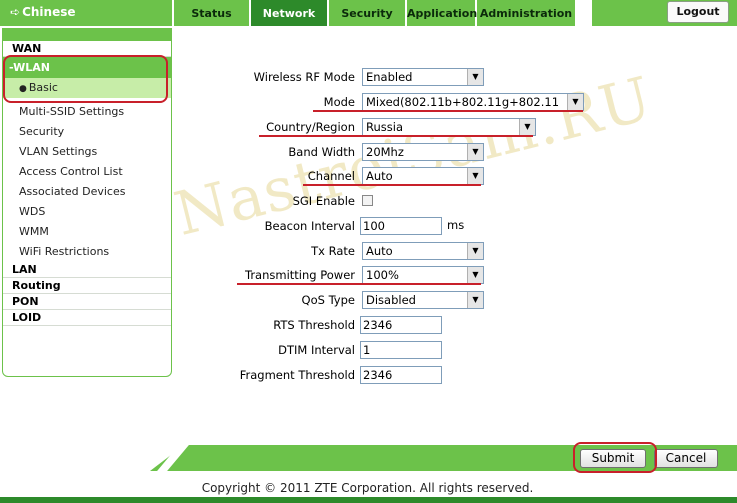 The width and height of the screenshot is (737, 503). What do you see at coordinates (87, 232) in the screenshot?
I see `sidebar-item-wmm: WMM` at bounding box center [87, 232].